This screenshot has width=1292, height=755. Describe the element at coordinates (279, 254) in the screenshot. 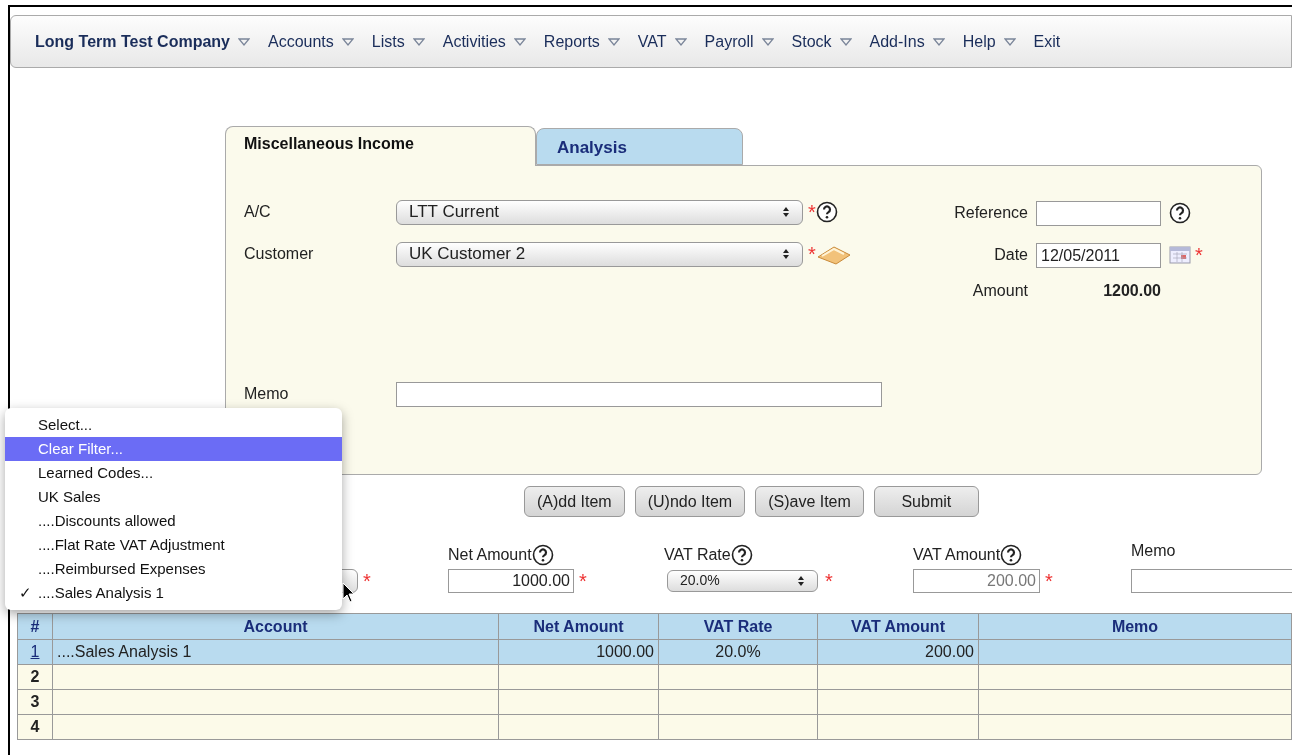

I see `field-label: Customer` at that location.